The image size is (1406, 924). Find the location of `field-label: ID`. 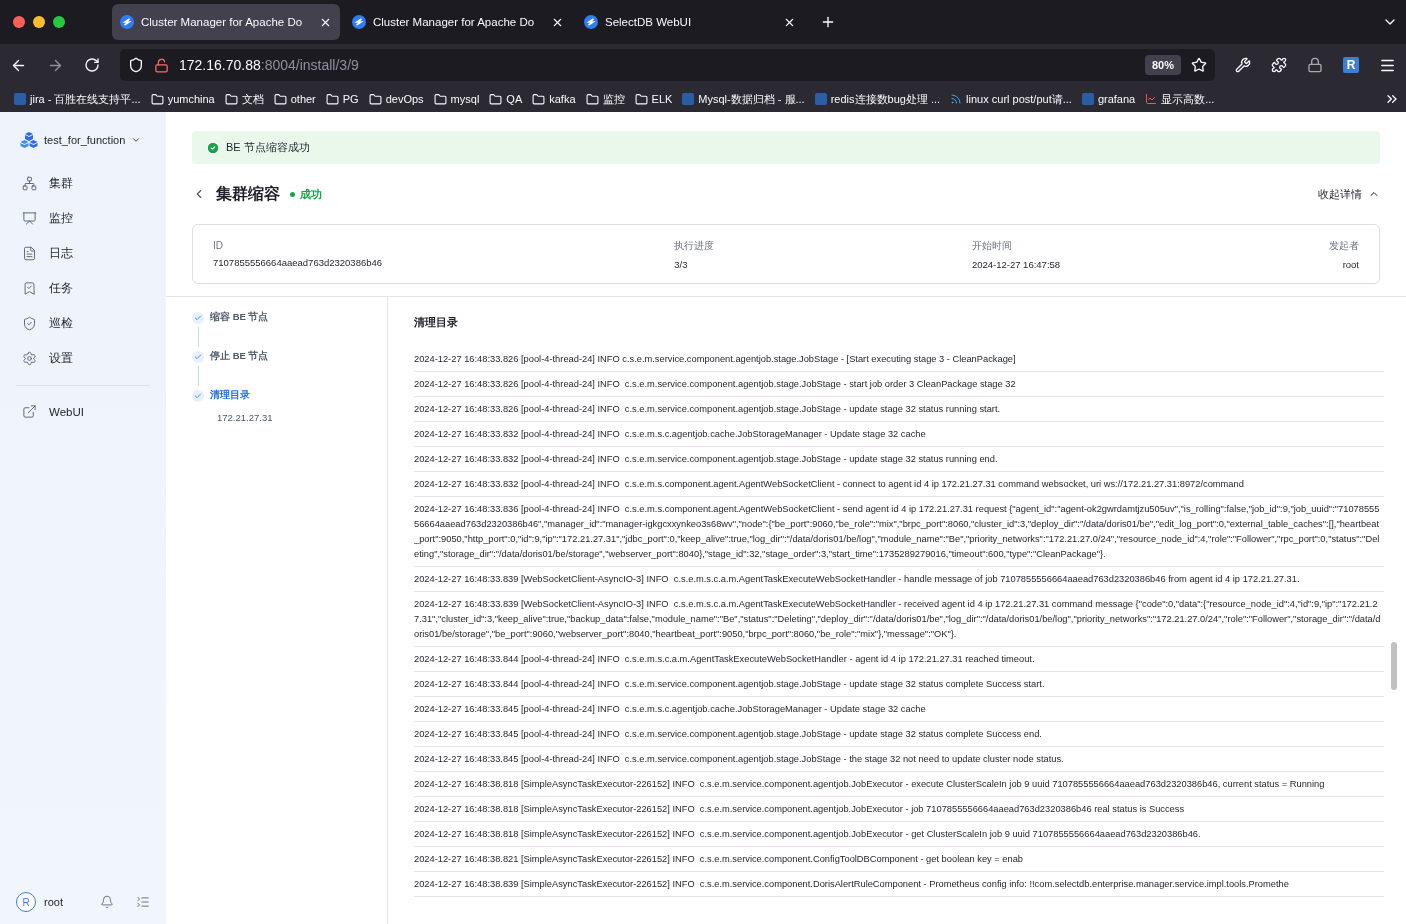

field-label: ID is located at coordinates (218, 245).